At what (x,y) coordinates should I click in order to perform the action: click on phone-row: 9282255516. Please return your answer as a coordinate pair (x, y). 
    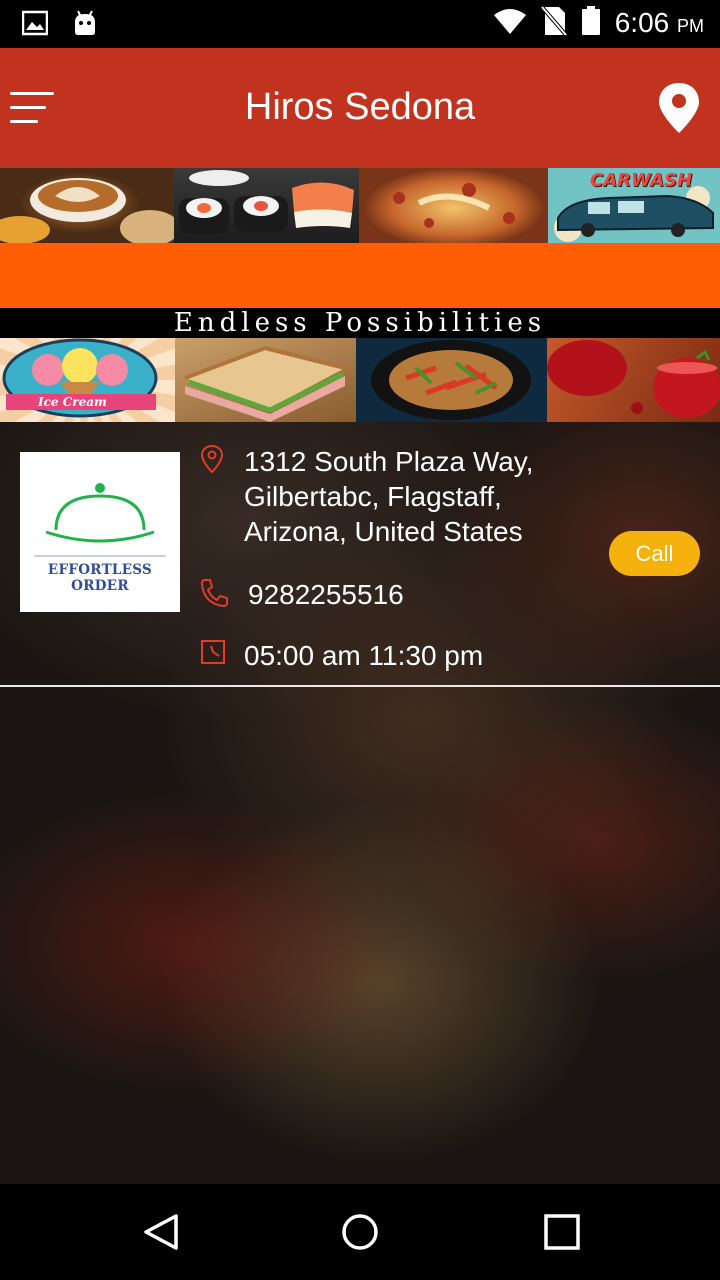
    Looking at the image, I should click on (302, 594).